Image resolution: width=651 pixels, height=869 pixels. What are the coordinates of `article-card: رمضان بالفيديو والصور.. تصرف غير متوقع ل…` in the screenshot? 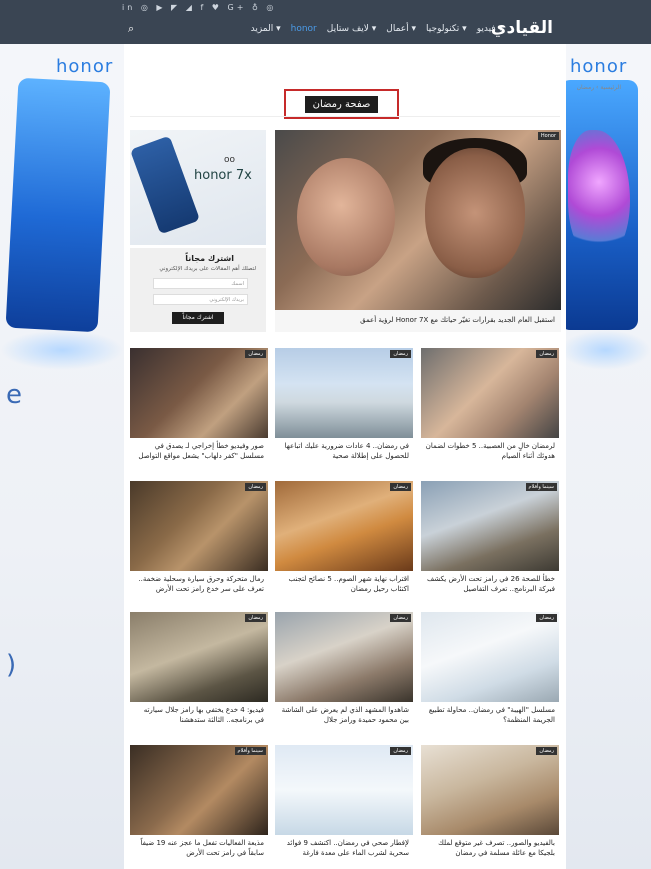 It's located at (490, 807).